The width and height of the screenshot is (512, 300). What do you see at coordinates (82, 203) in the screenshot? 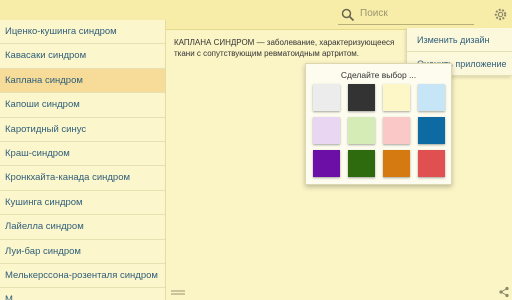
I see `sidebar-item: Кушинга синдром` at bounding box center [82, 203].